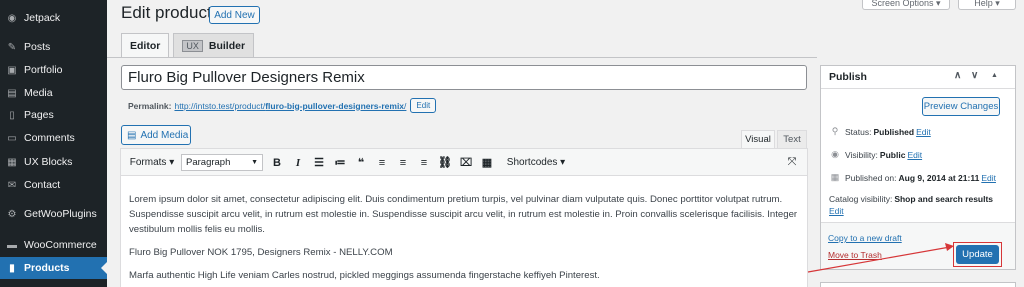 This screenshot has height=287, width=1024. Describe the element at coordinates (855, 255) in the screenshot. I see `move-to-trash-link: Move to Trash` at that location.